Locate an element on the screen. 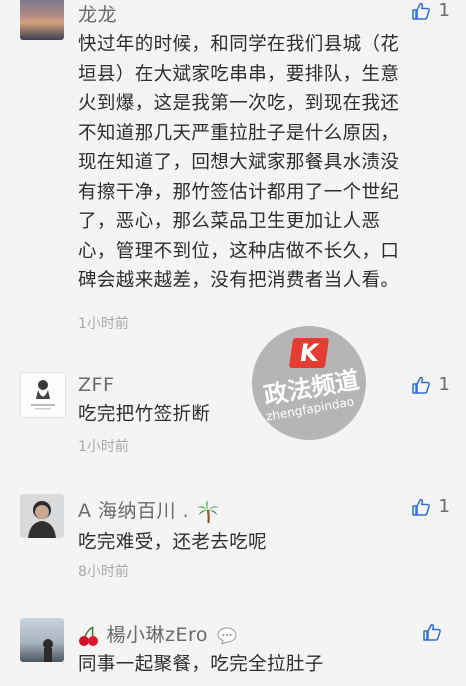  commenter-name-text: 楊小琳zEro is located at coordinates (157, 635).